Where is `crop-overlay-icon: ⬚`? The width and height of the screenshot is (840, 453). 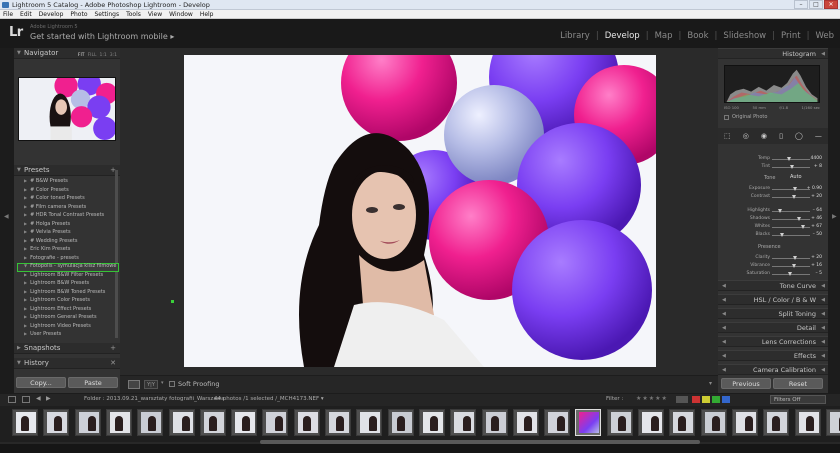 crop-overlay-icon: ⬚ is located at coordinates (727, 136).